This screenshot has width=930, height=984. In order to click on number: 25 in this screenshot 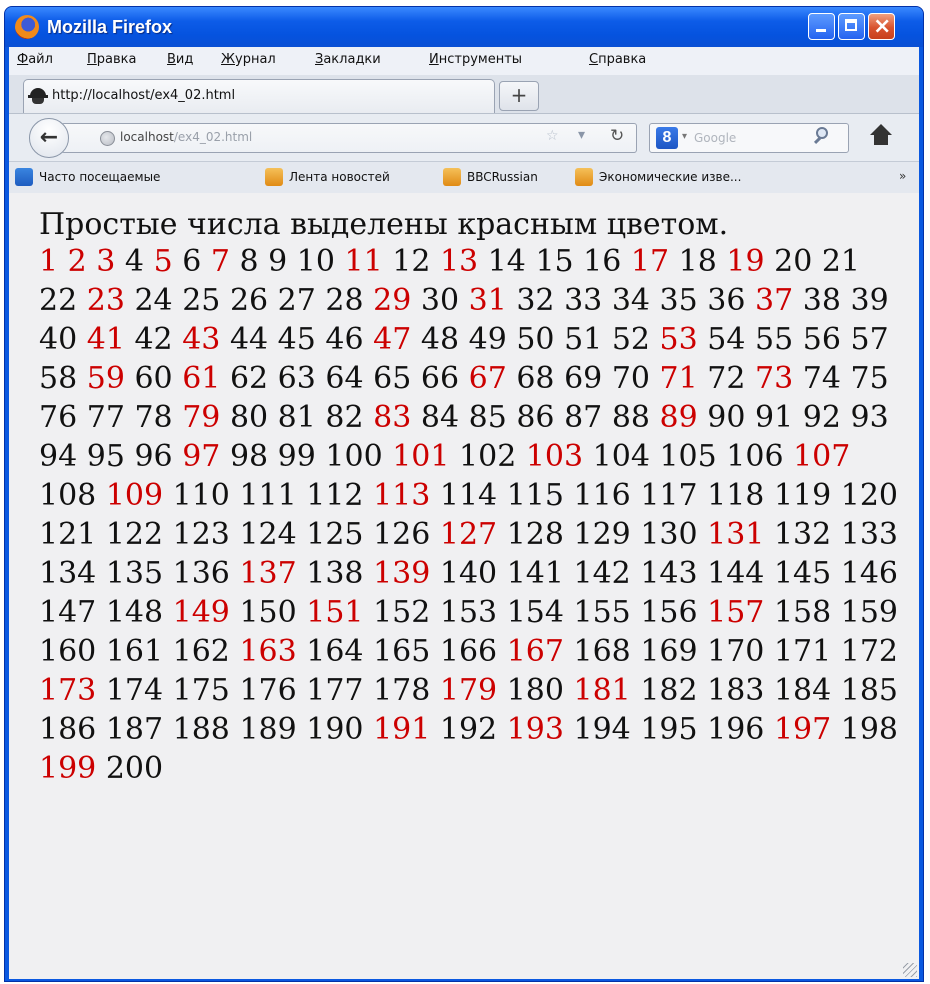, I will do `click(201, 300)`.